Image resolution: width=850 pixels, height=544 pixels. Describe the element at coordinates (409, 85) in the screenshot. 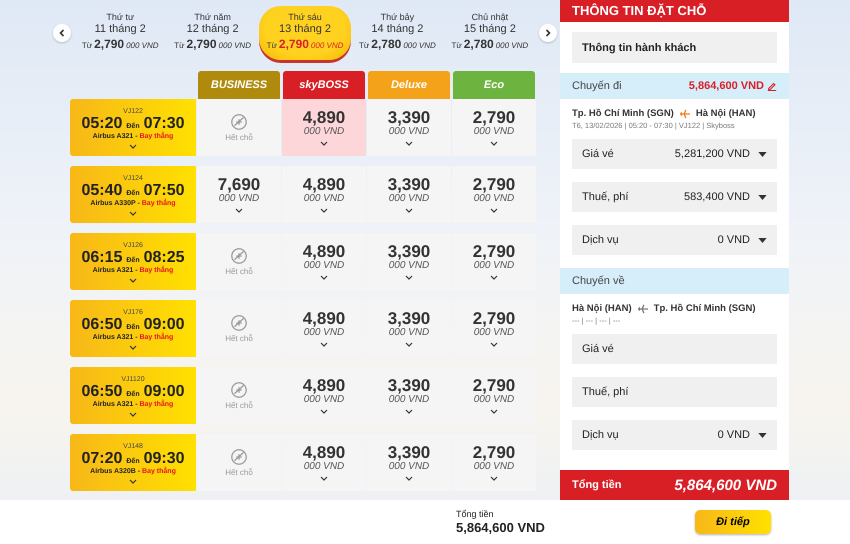

I see `fare-class-header: Deluxe` at that location.